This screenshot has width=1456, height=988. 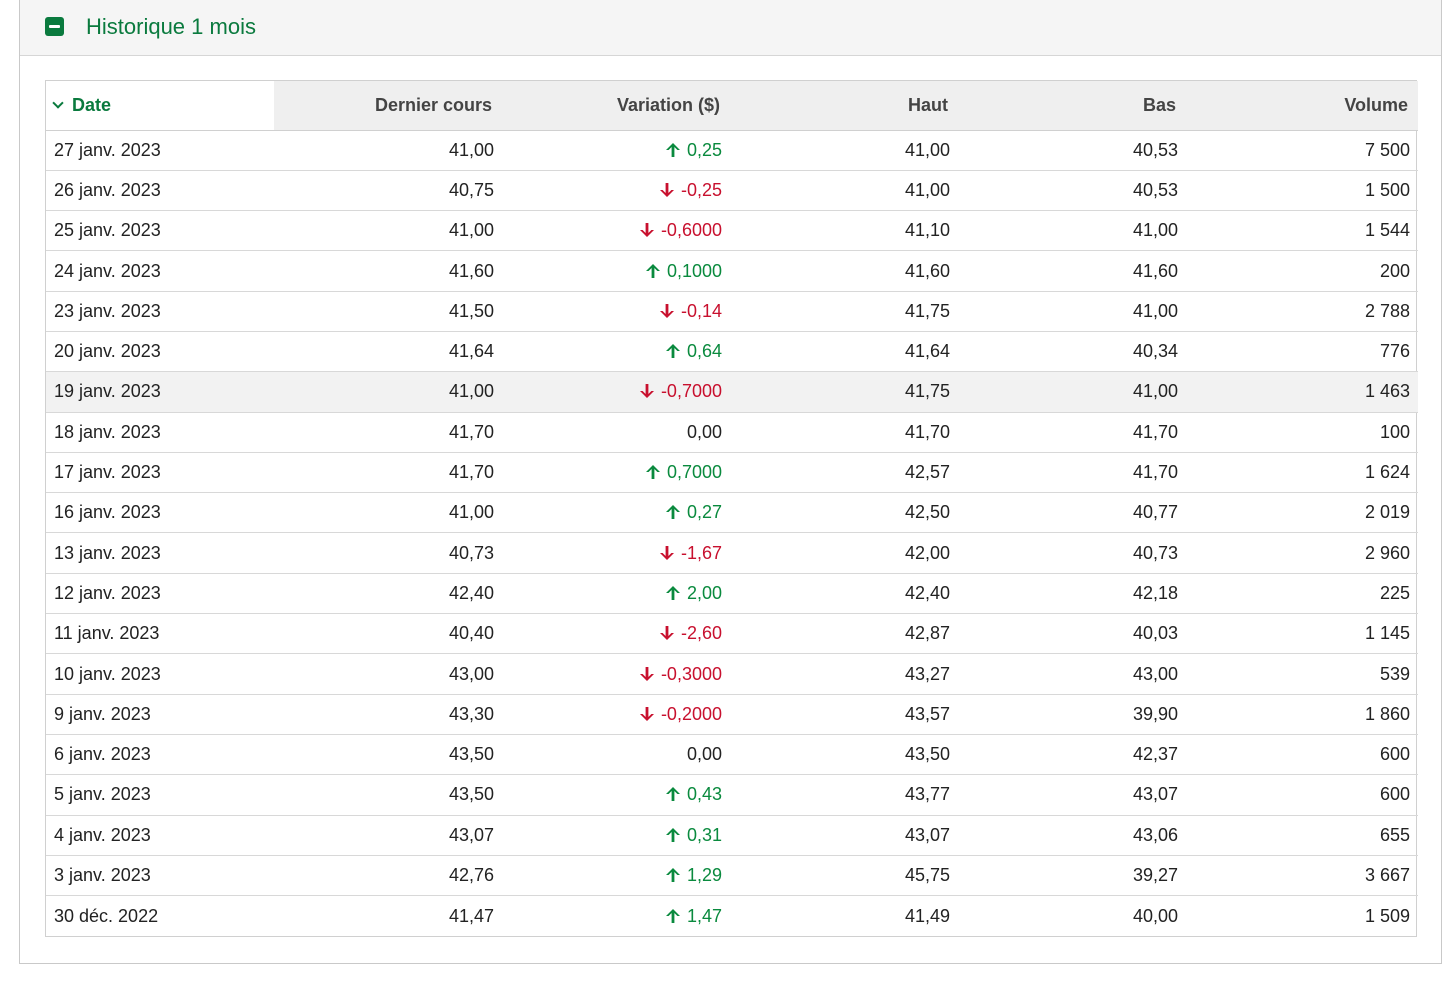 What do you see at coordinates (1302, 106) in the screenshot?
I see `column-header-volume: Volume` at bounding box center [1302, 106].